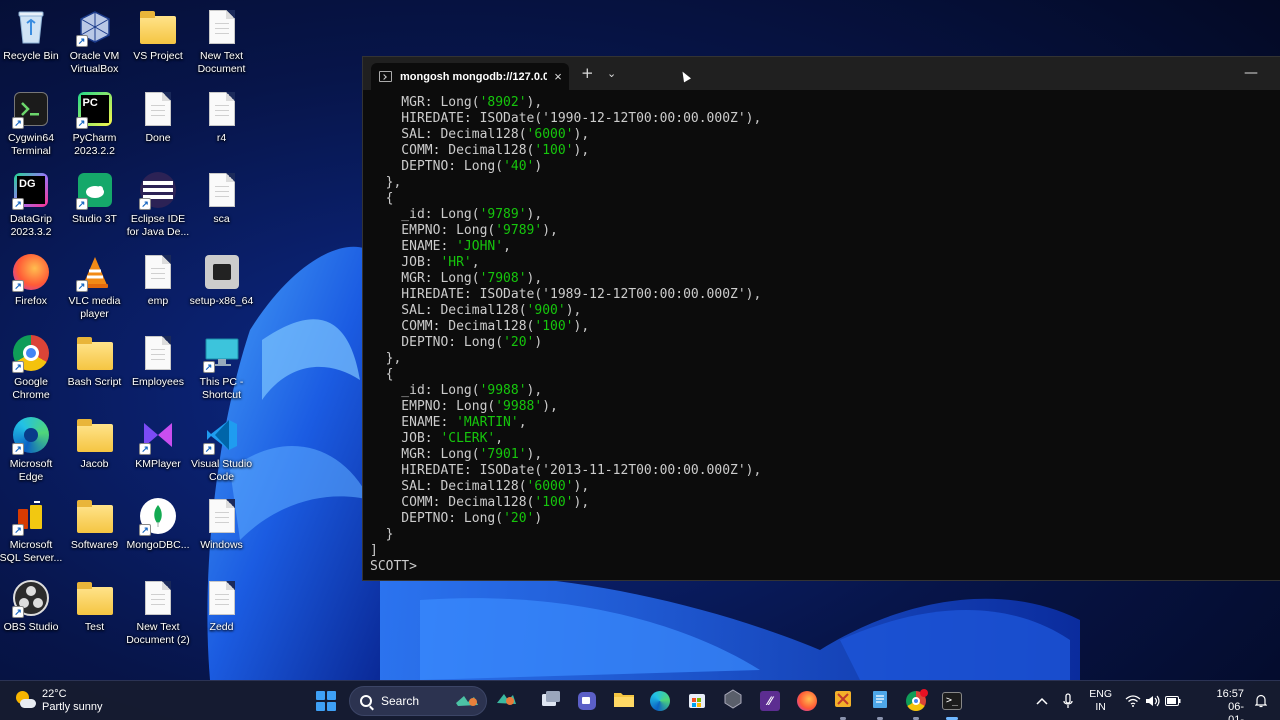 The height and width of the screenshot is (720, 1280). Describe the element at coordinates (473, 76) in the screenshot. I see `tab-title: mongosh mongodb://127.0.0.` at that location.